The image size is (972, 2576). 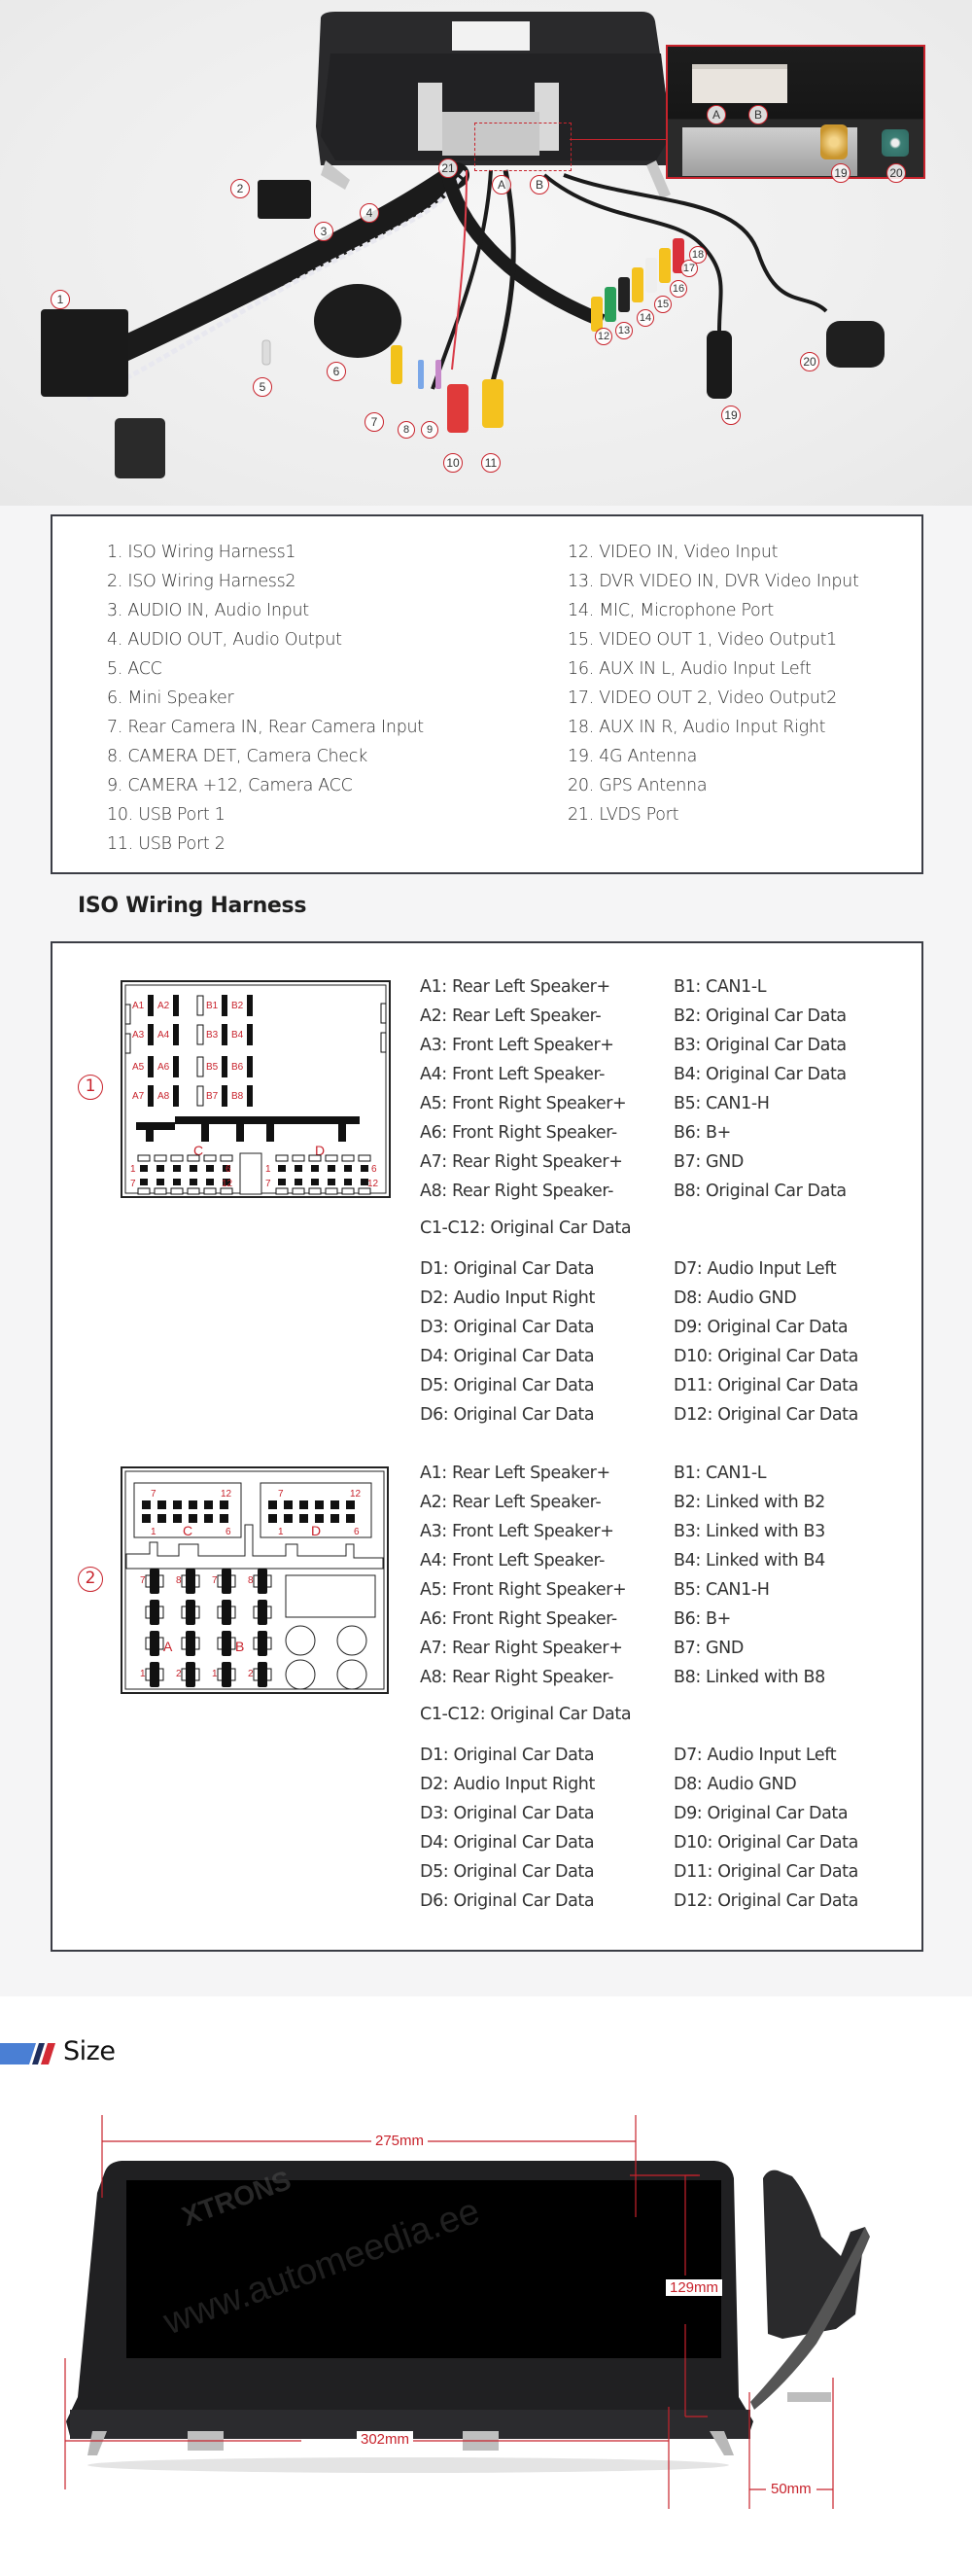 I want to click on group-b-label: B, so click(x=239, y=1646).